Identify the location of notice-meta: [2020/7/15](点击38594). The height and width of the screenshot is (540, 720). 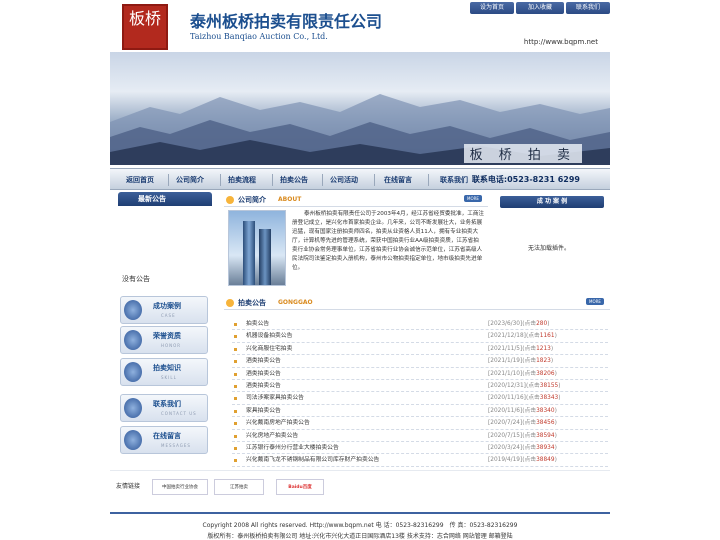
(522, 436).